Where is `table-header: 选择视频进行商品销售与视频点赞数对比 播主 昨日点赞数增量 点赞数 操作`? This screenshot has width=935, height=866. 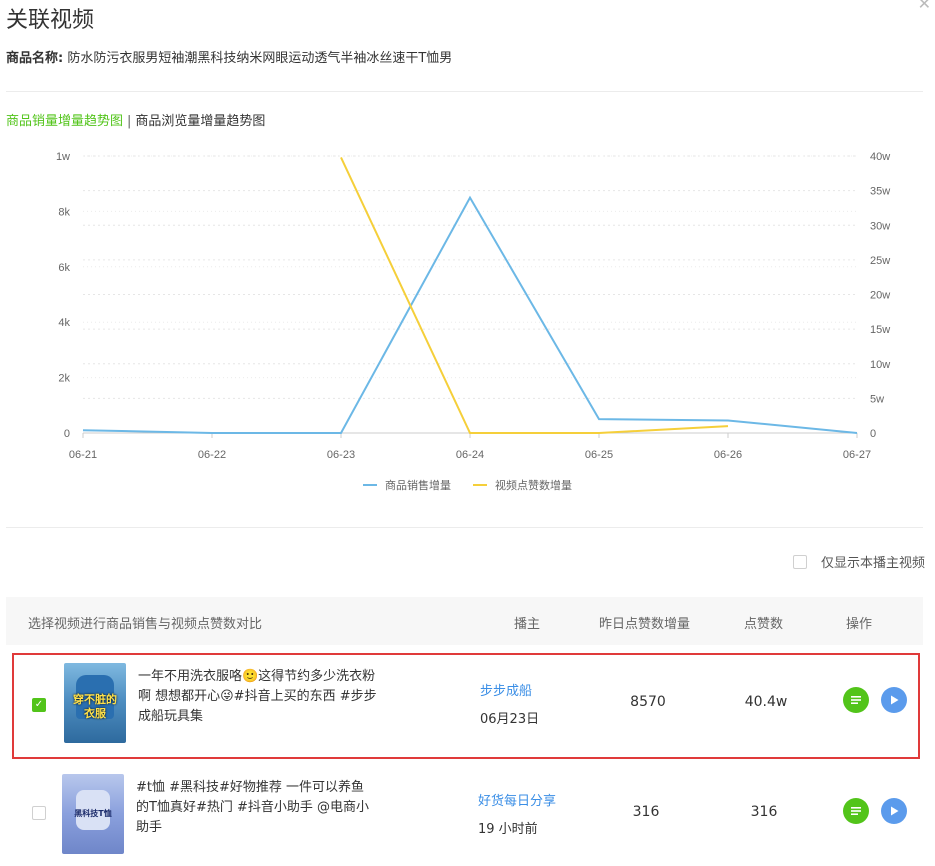
table-header: 选择视频进行商品销售与视频点赞数对比 播主 昨日点赞数增量 点赞数 操作 is located at coordinates (464, 621).